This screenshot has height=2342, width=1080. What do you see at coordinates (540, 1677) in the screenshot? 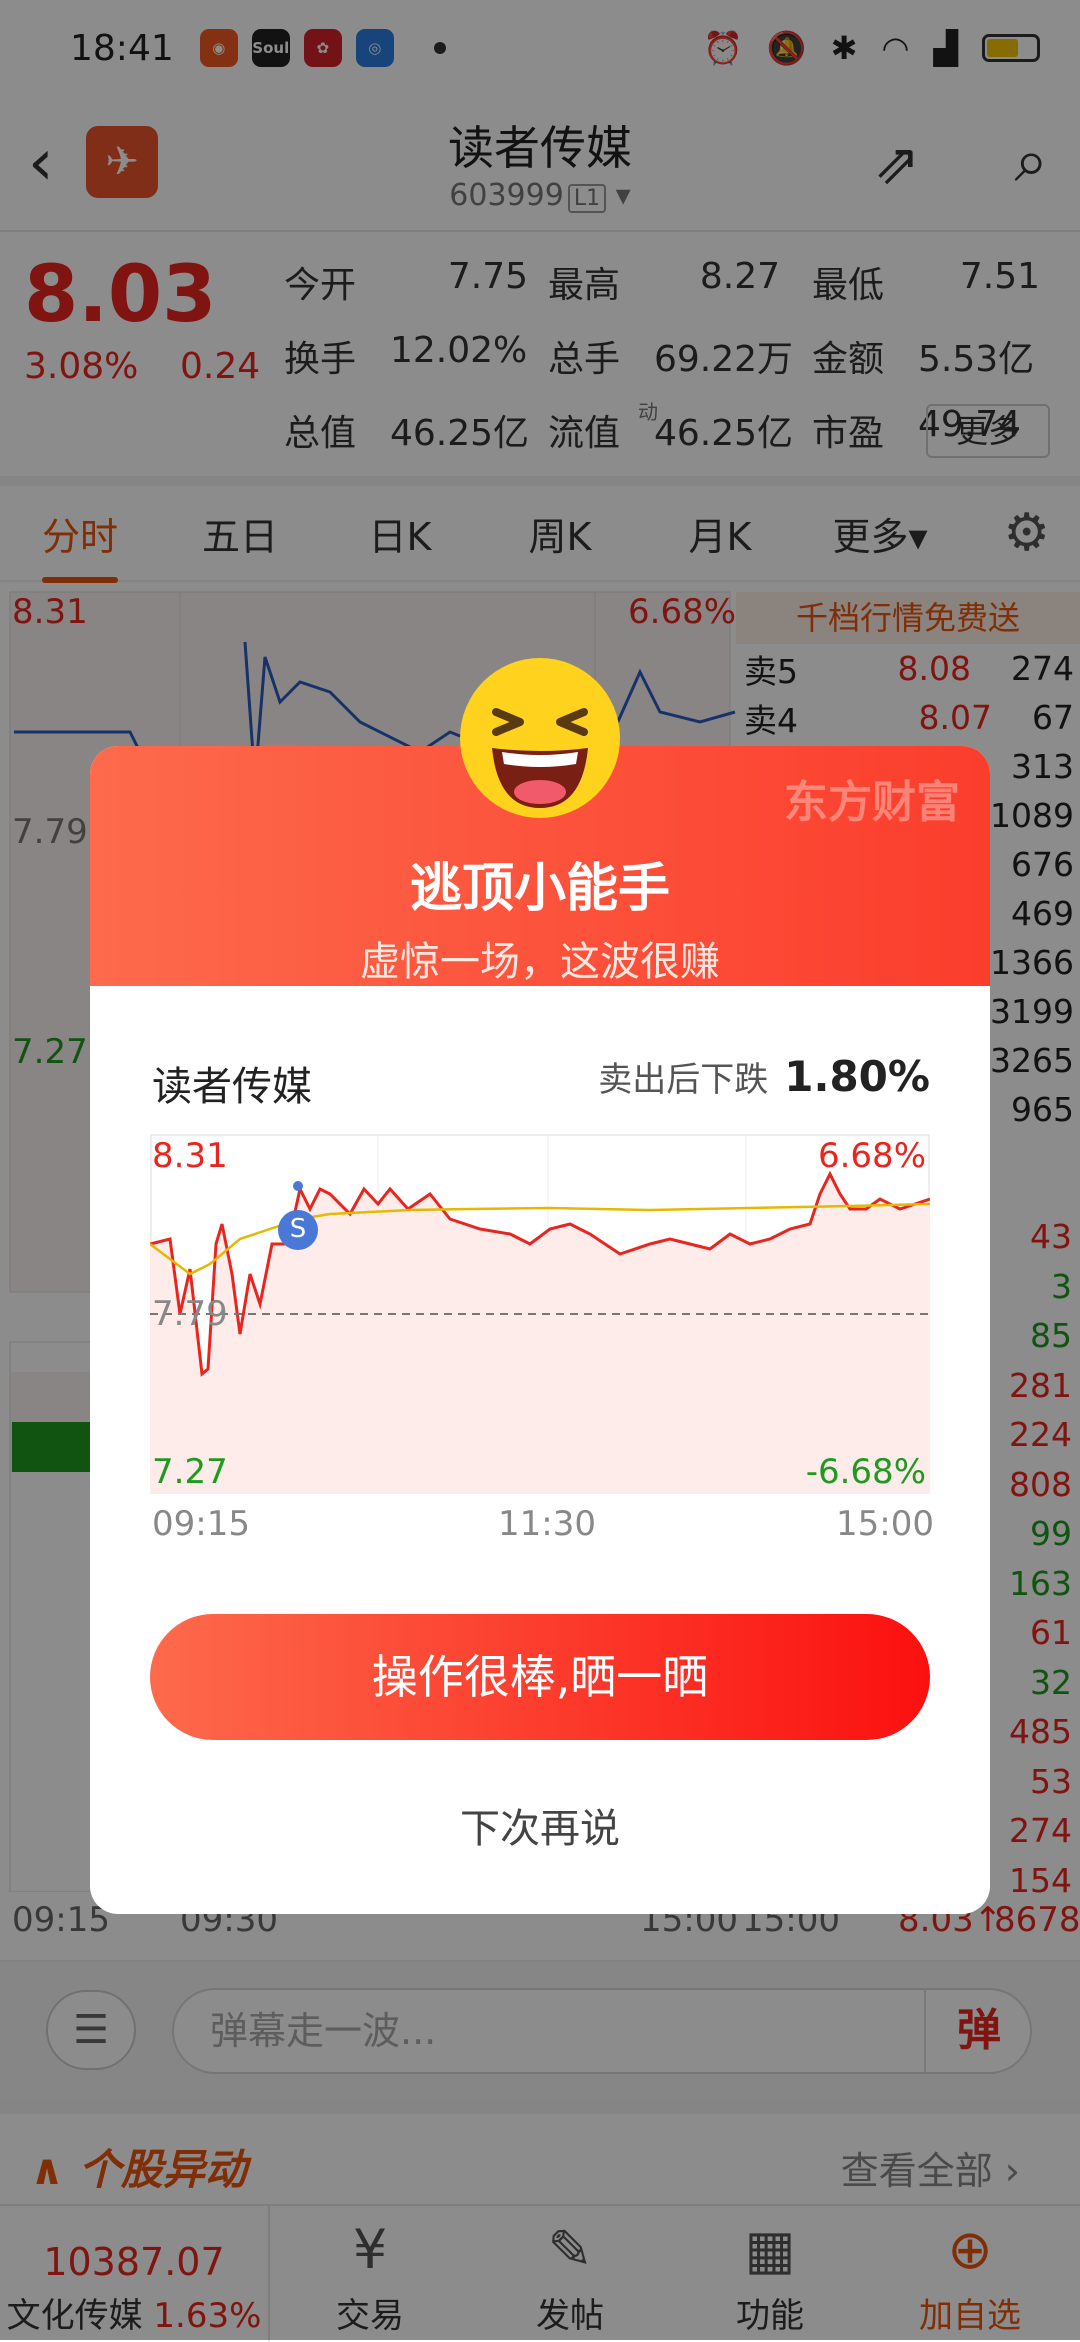
I see `share-result-button: 操作很棒,晒一晒` at bounding box center [540, 1677].